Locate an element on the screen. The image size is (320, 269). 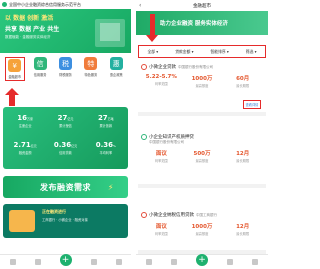
supermarket-banner: 助力企业融资 服务实体经济 is located at coordinates (202, 23).